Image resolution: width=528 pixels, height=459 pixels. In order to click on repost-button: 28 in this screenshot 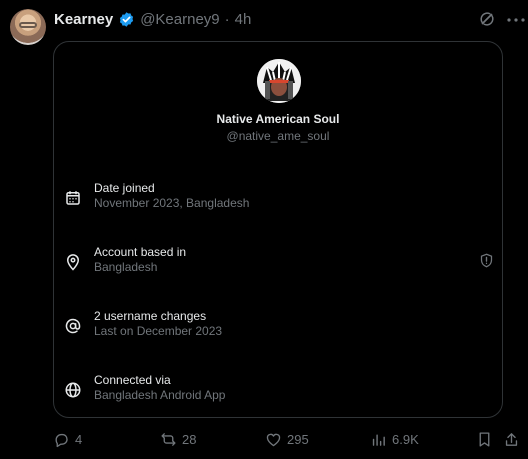, I will do `click(178, 439)`.